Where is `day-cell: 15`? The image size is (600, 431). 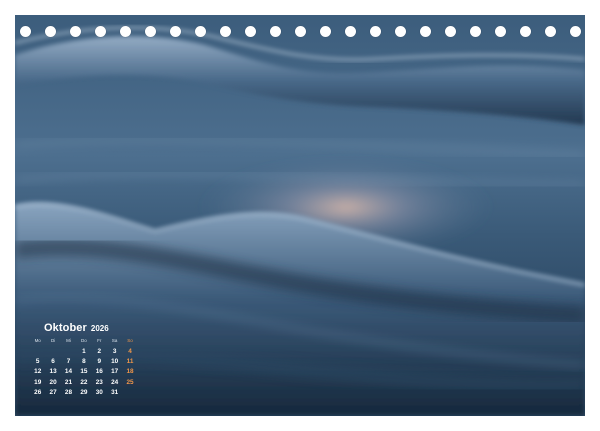 day-cell: 15 is located at coordinates (84, 372).